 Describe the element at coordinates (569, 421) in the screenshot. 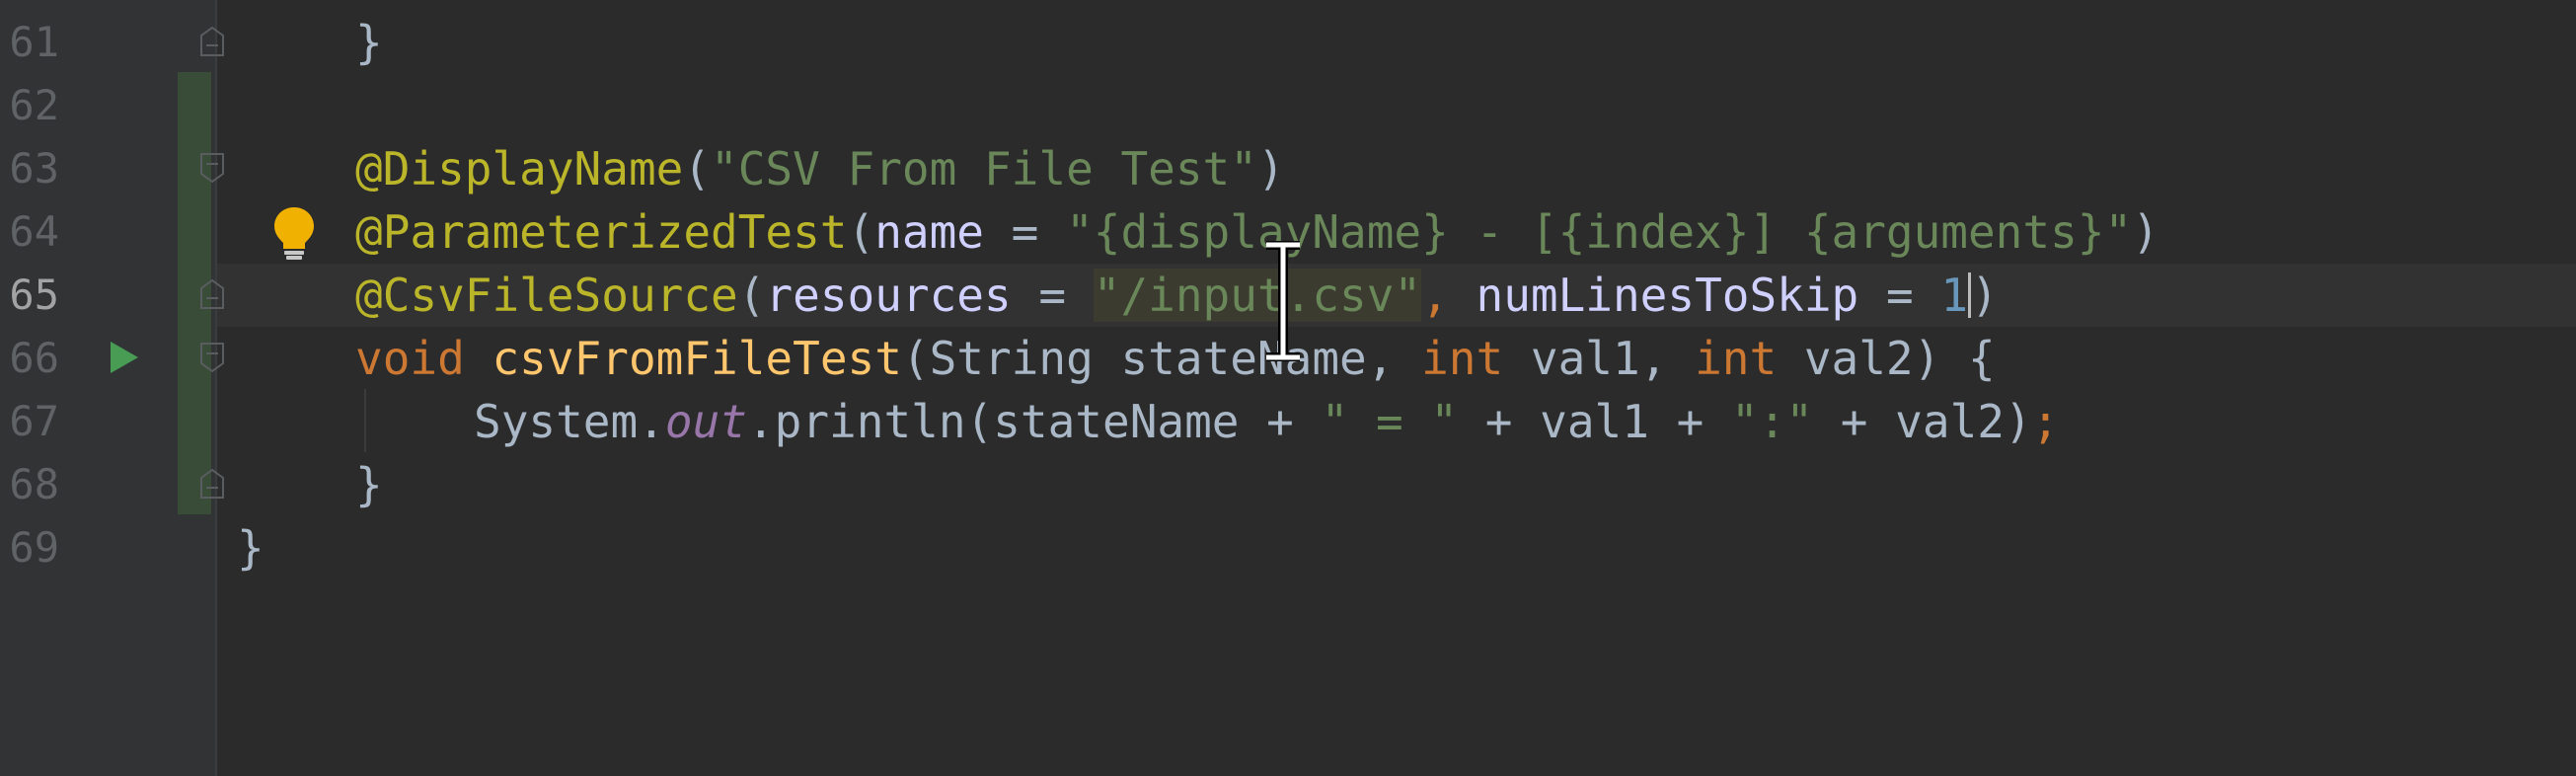

I see `code-token: System.` at that location.